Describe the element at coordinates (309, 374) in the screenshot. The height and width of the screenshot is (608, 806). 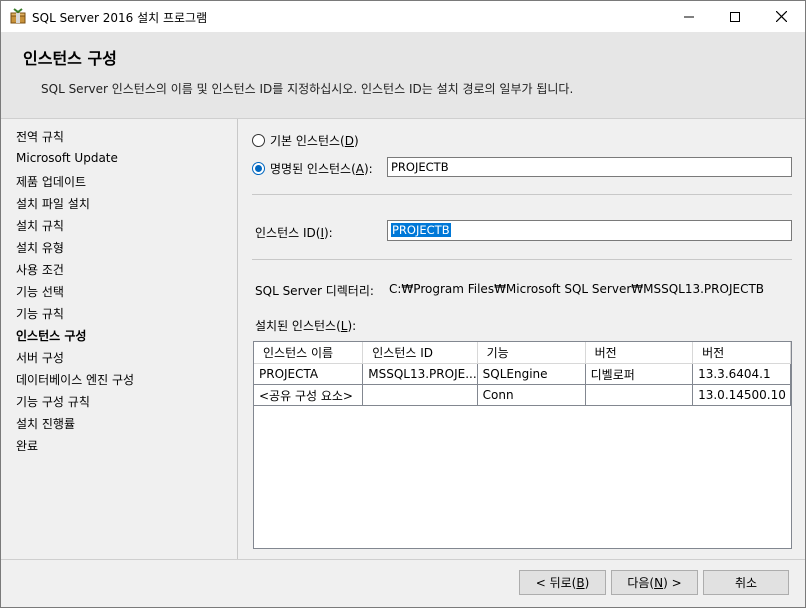
I see `table-cell: PROJECTA` at that location.